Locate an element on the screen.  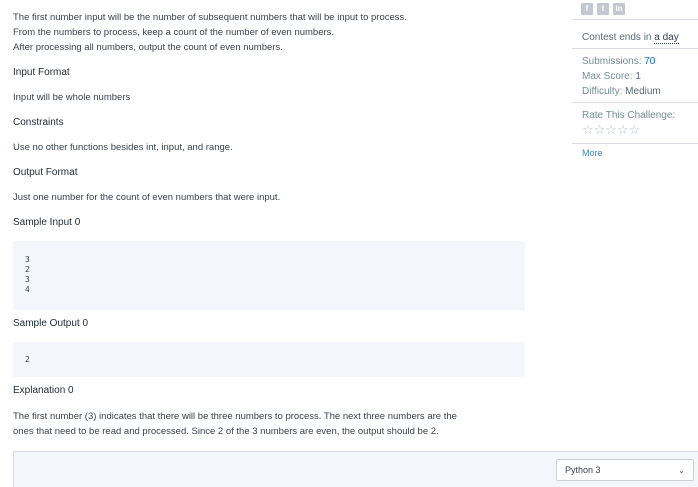
output-format-heading: Output Format is located at coordinates (45, 172).